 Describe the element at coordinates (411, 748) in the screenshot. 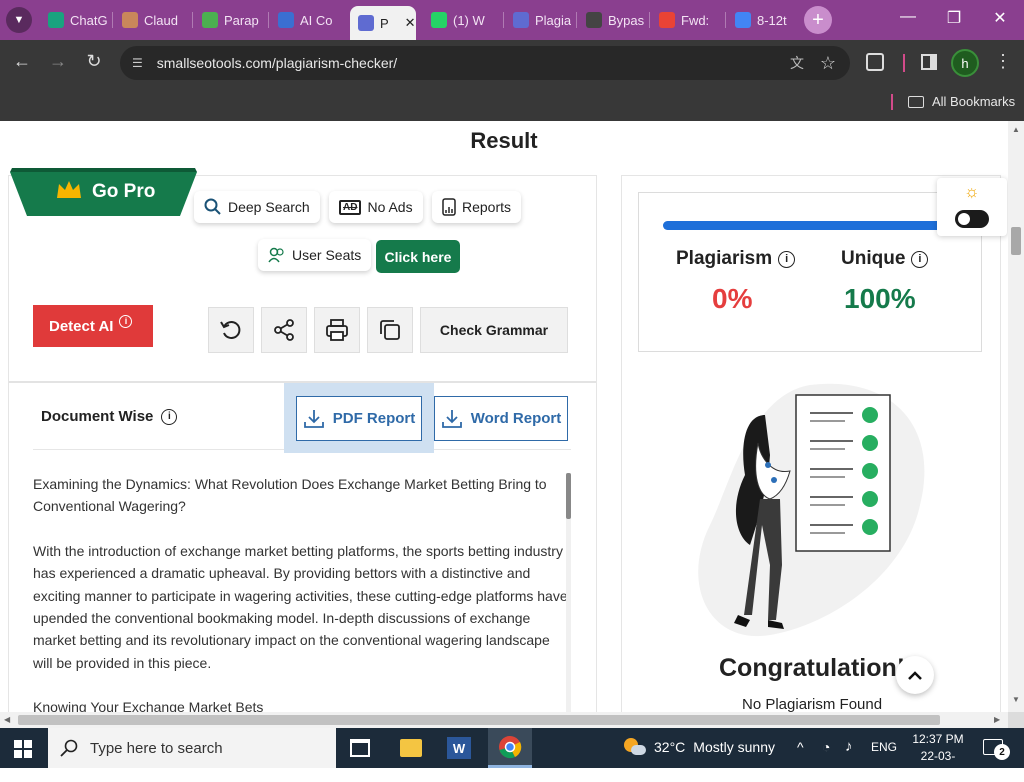

I see `file-explorer-icon` at that location.